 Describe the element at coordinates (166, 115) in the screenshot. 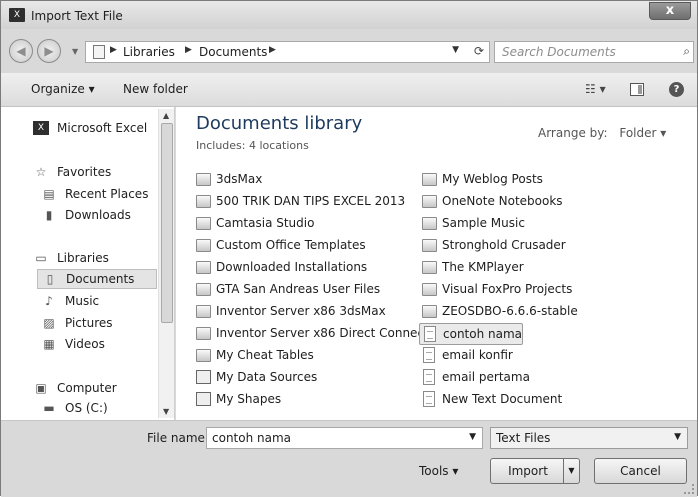

I see `scroll-up-icon: ▲` at that location.